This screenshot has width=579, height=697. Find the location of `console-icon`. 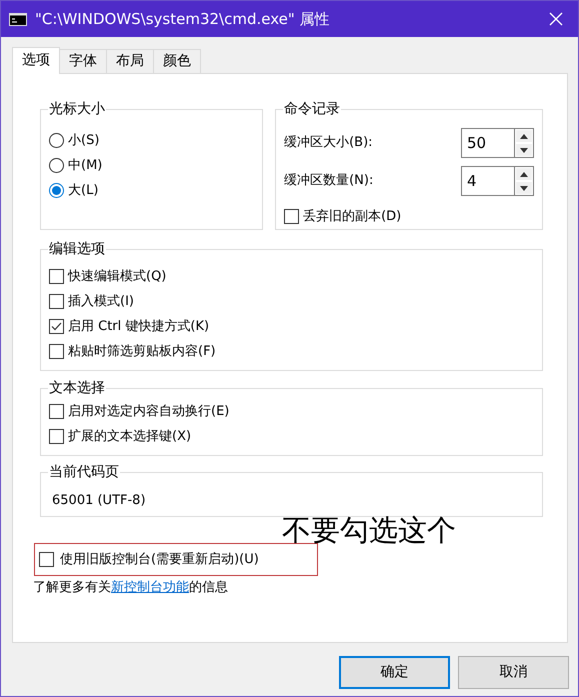

console-icon is located at coordinates (18, 19).